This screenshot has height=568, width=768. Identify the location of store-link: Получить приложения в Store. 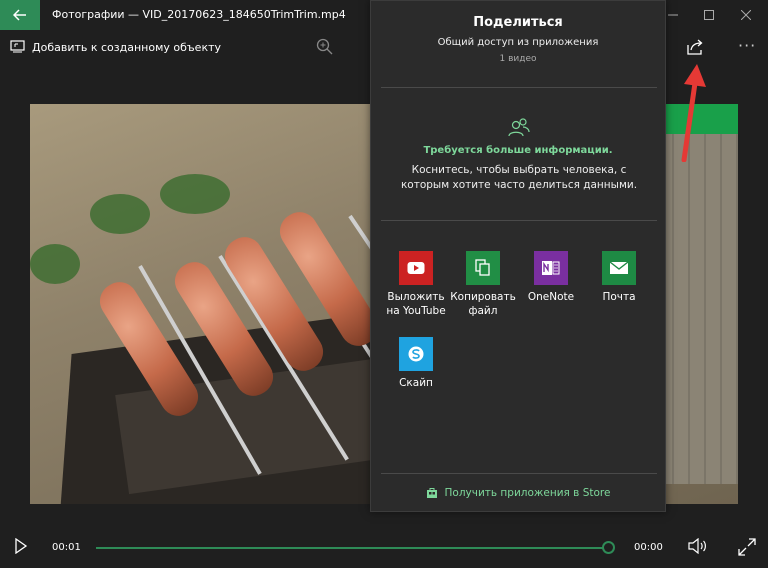
(518, 493).